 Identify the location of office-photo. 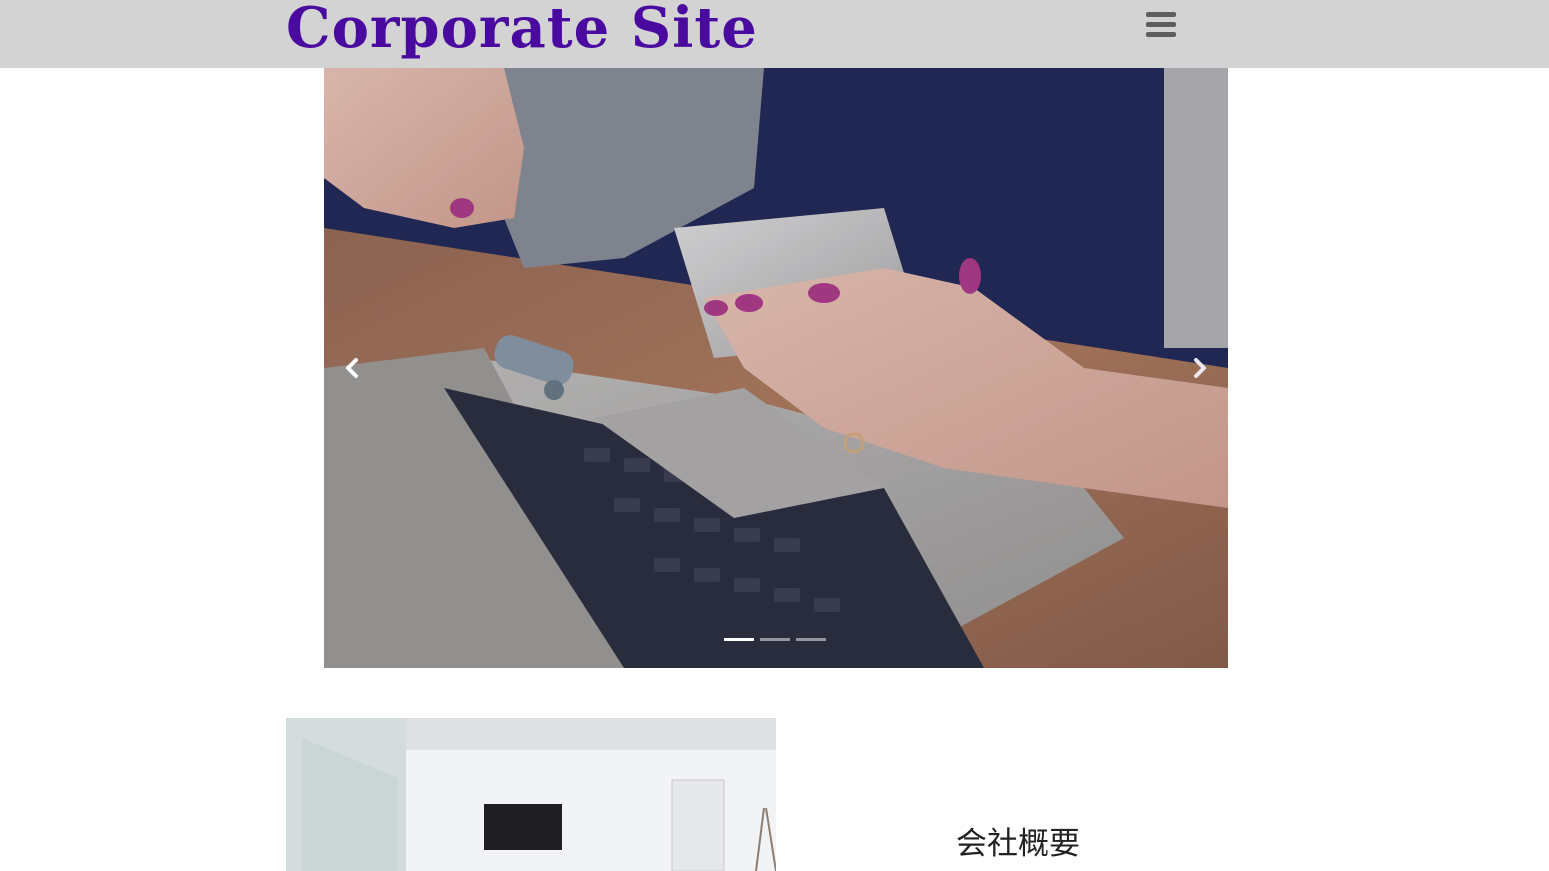
(531, 794).